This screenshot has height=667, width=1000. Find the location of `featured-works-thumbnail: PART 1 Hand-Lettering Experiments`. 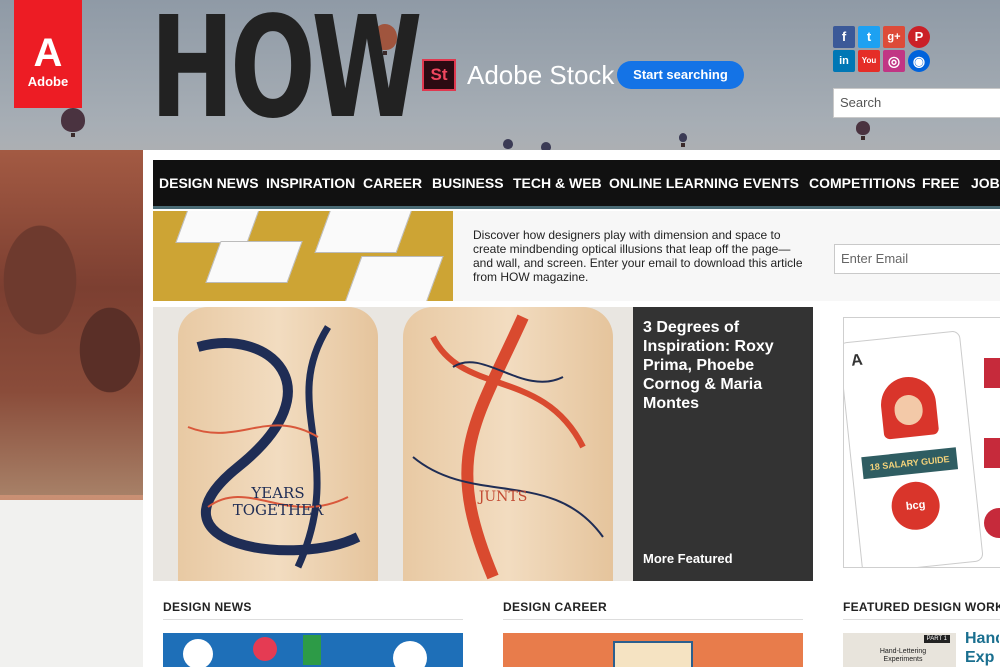

featured-works-thumbnail: PART 1 Hand-Lettering Experiments is located at coordinates (899, 650).